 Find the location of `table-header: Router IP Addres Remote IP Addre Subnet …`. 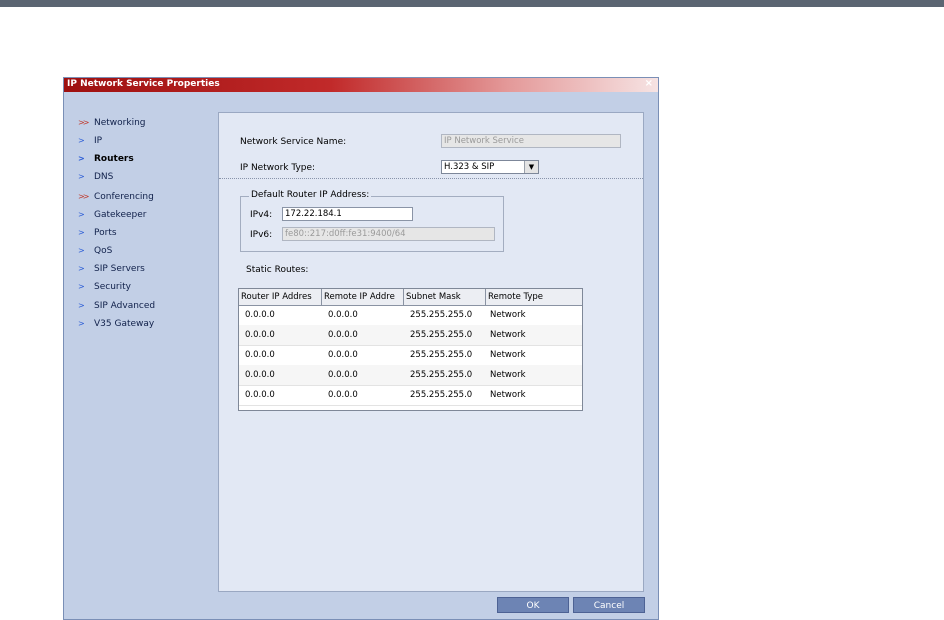

table-header: Router IP Addres Remote IP Addre Subnet … is located at coordinates (410, 297).